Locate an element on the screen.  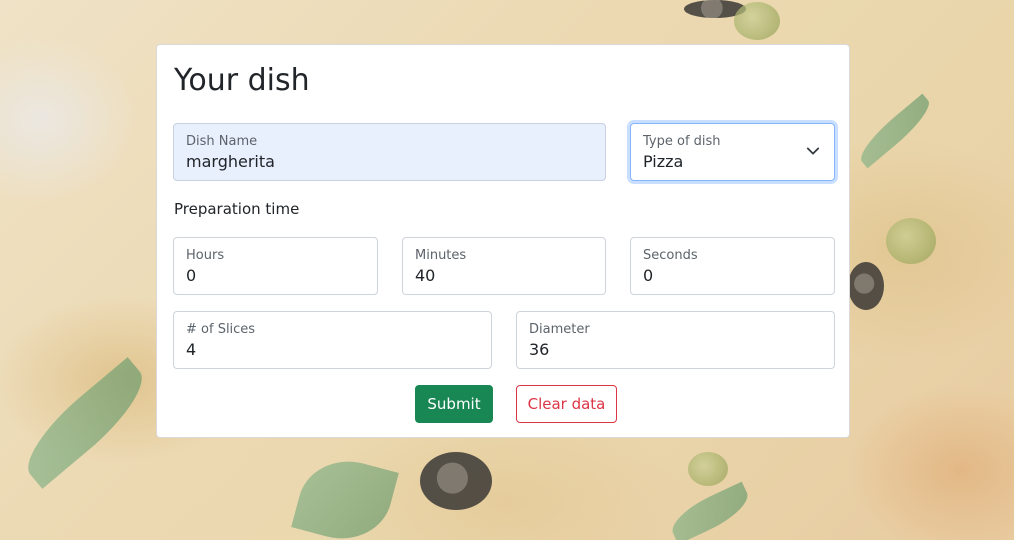
hours-field: Hours 0 is located at coordinates (275, 266).